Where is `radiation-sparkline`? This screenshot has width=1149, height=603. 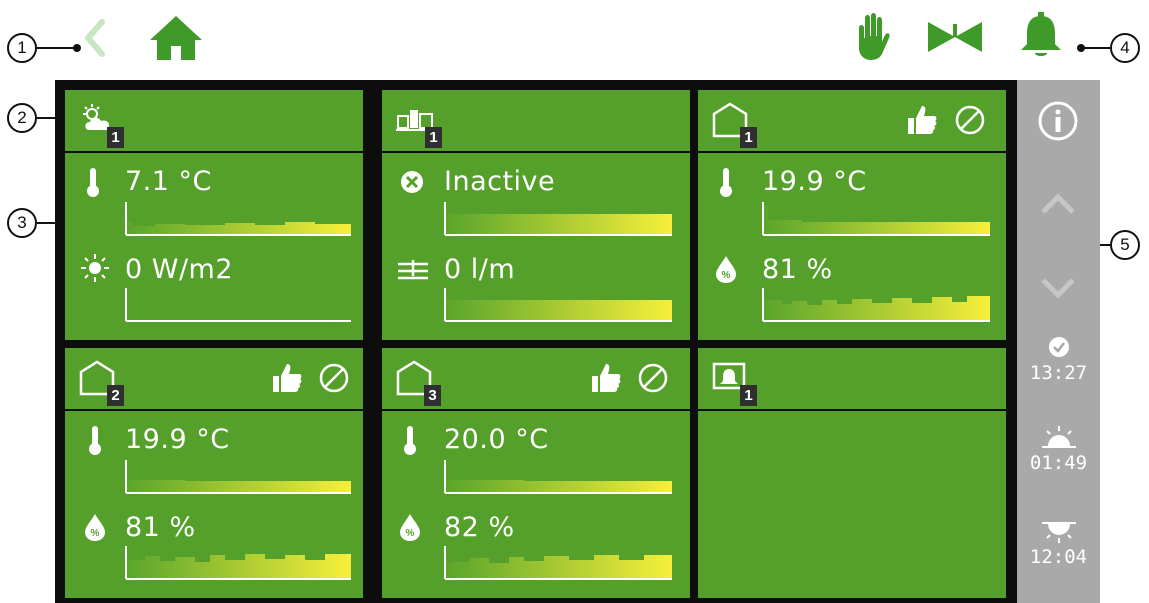
radiation-sparkline is located at coordinates (238, 305).